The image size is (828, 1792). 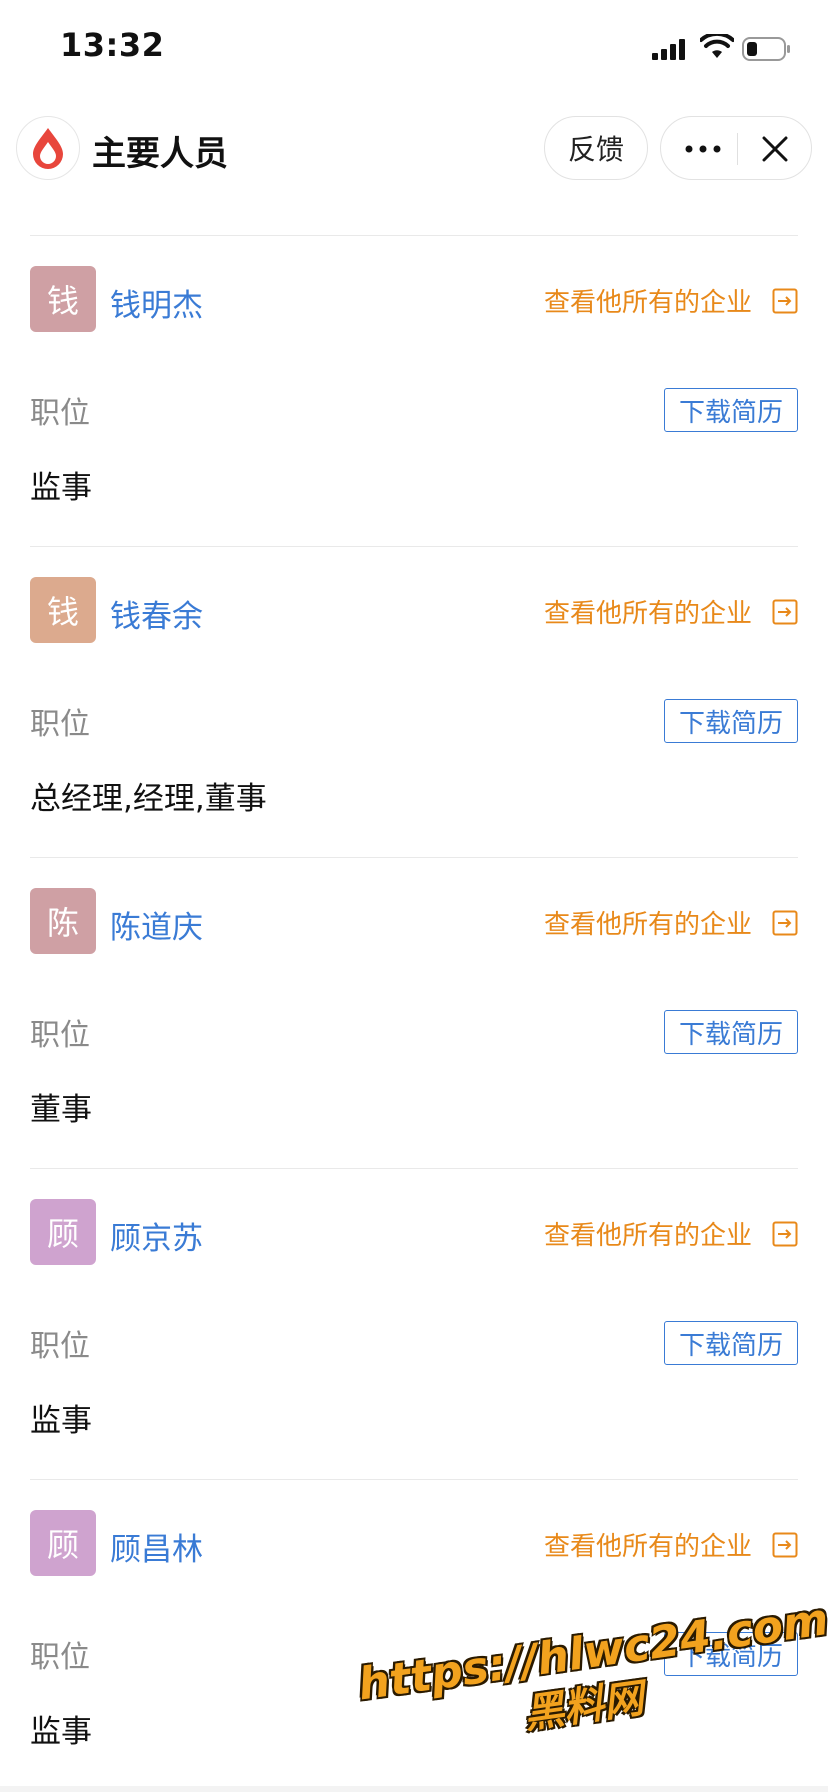 I want to click on person-name: 钱明杰, so click(x=156, y=302).